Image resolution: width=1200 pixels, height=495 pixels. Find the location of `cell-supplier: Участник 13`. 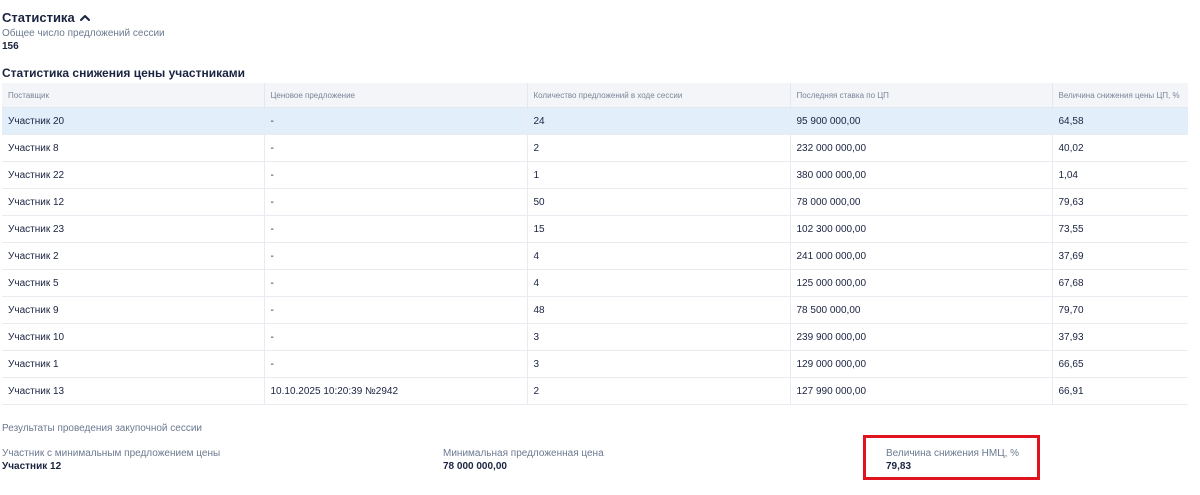

cell-supplier: Участник 13 is located at coordinates (133, 391).